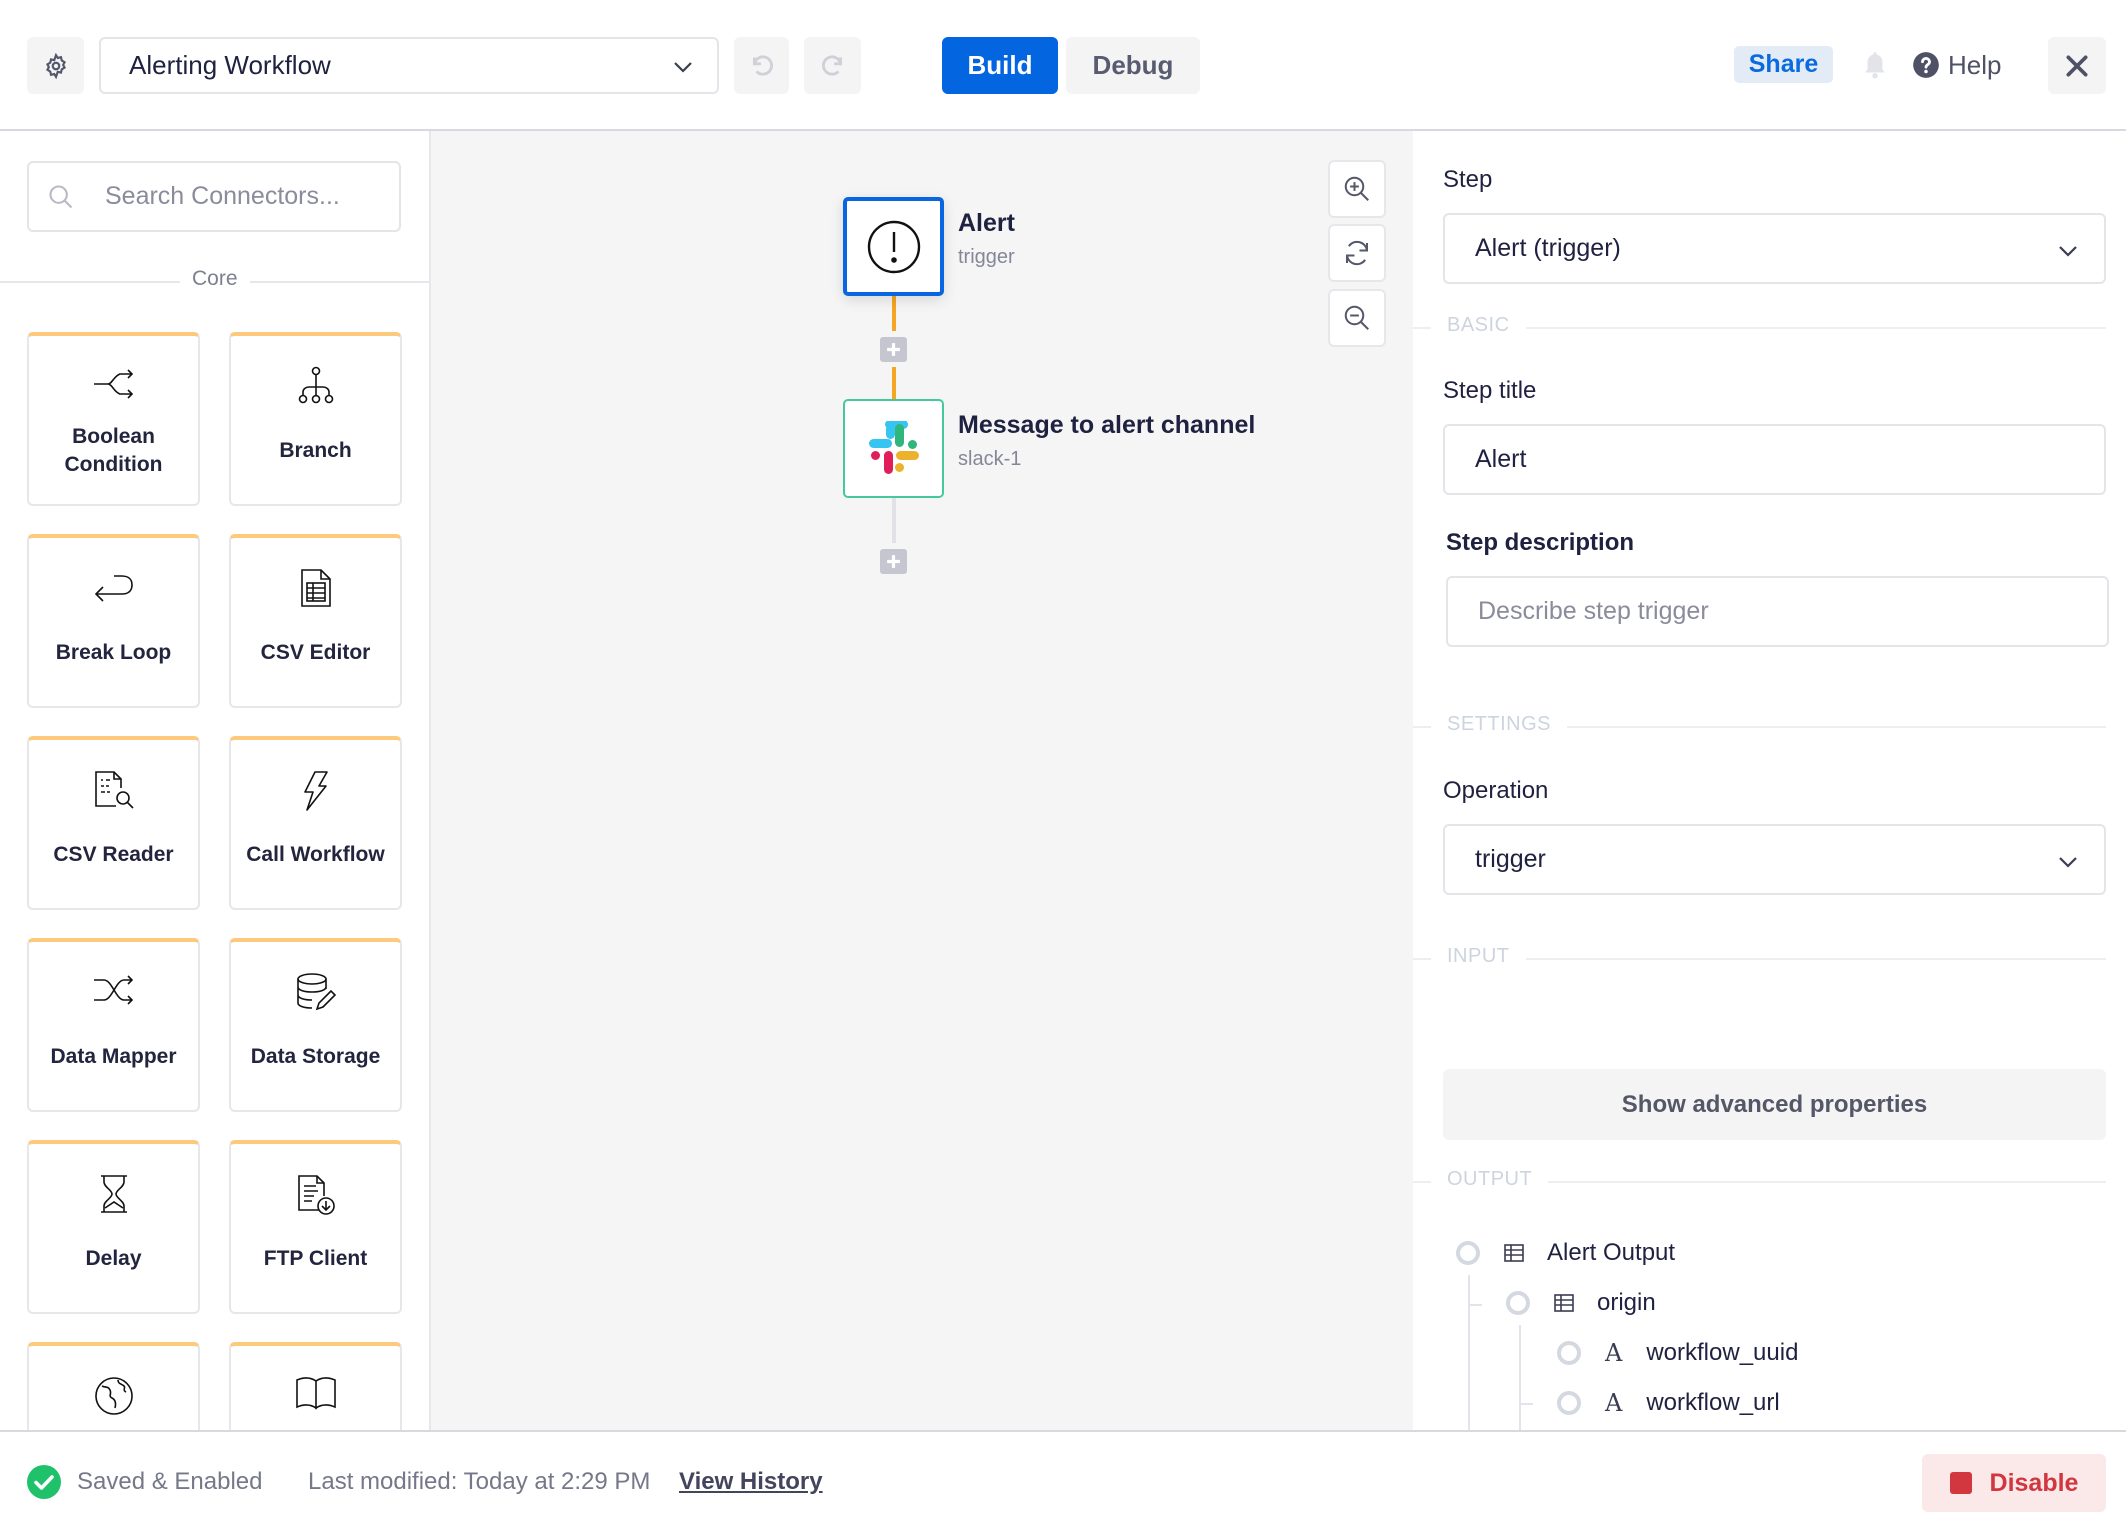  I want to click on connector-card-call-workflow: Call Workflow, so click(315, 823).